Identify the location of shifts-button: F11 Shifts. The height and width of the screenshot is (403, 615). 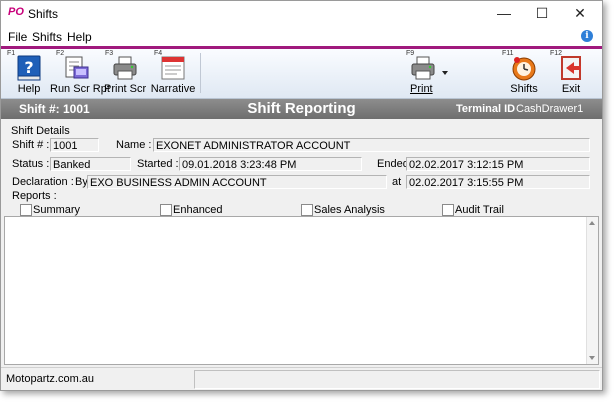
(524, 73).